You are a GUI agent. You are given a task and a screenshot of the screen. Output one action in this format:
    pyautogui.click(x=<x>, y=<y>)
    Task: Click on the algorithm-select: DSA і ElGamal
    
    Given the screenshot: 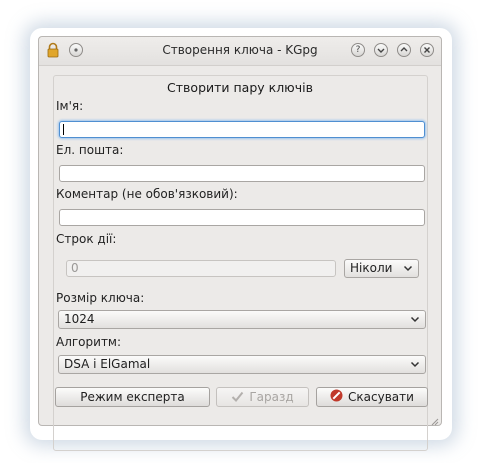 What is the action you would take?
    pyautogui.click(x=242, y=364)
    